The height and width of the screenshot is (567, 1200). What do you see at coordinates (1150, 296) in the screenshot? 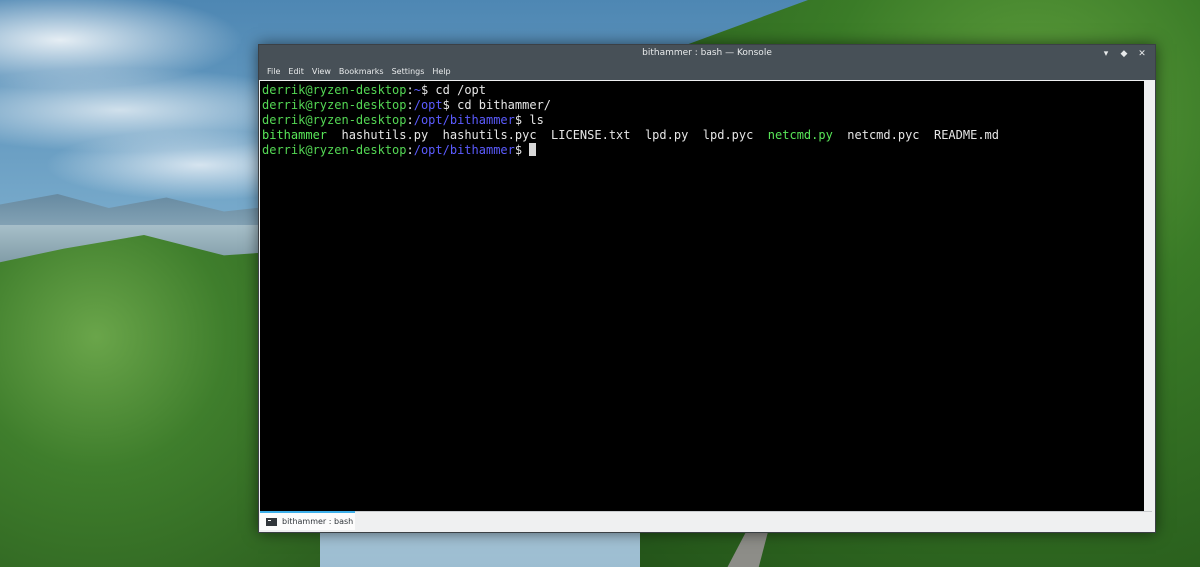
I see `terminal-scrollbar` at bounding box center [1150, 296].